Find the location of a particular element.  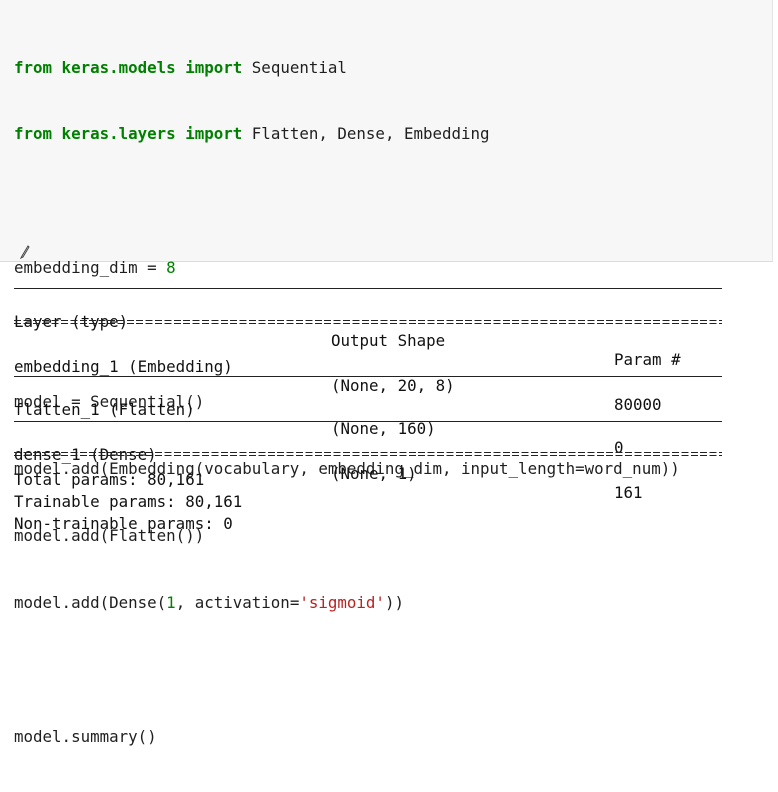

code-text: )) is located at coordinates (394, 602).